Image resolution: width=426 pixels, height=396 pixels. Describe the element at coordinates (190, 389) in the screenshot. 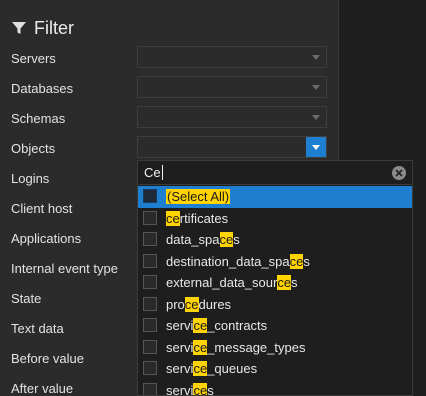

I see `item-label: services` at that location.